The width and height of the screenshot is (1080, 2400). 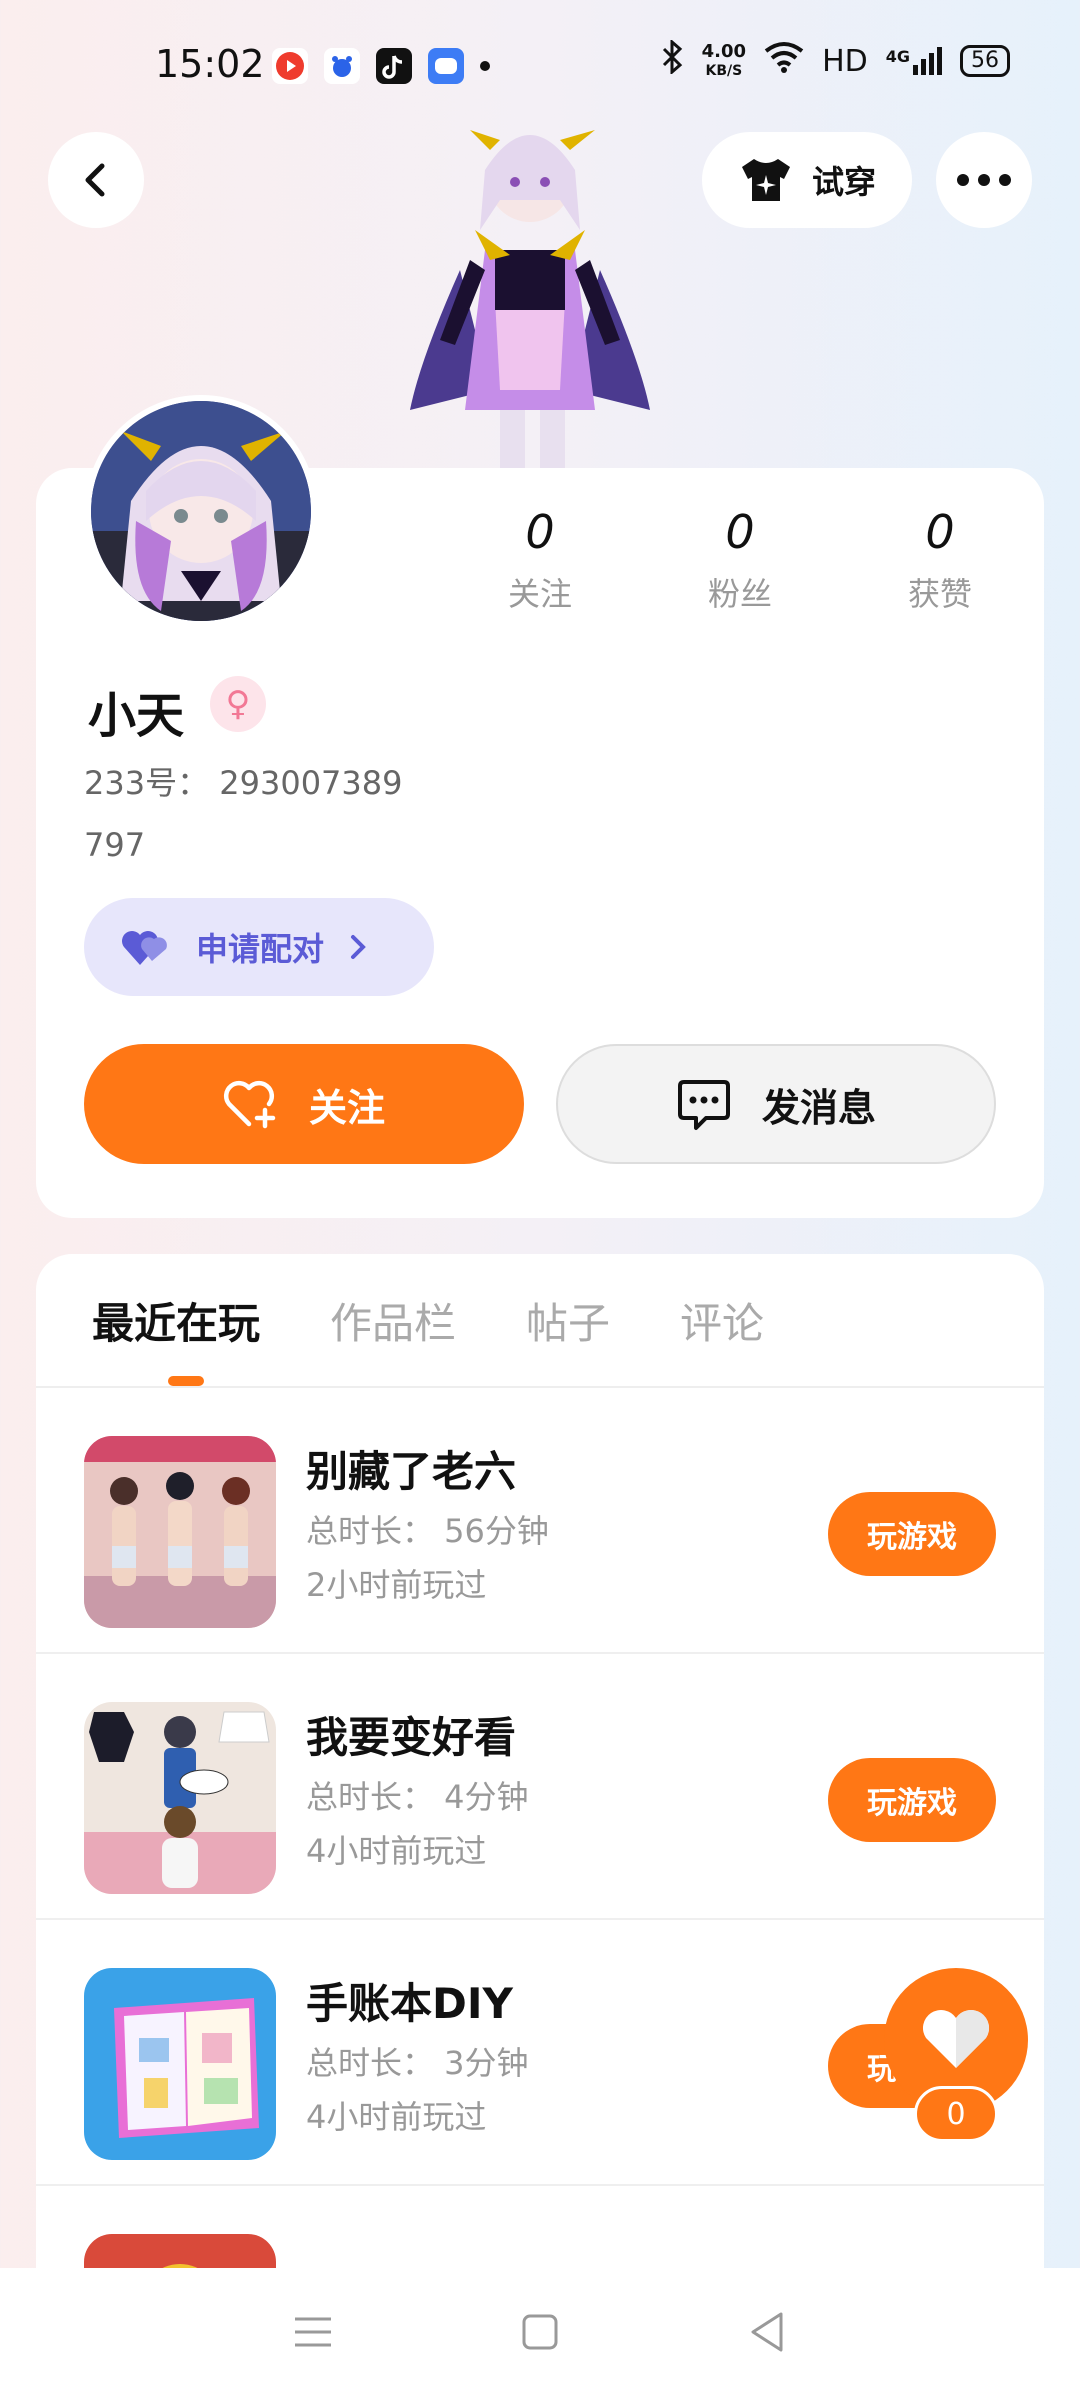 What do you see at coordinates (539, 594) in the screenshot?
I see `stat-label: 关注` at bounding box center [539, 594].